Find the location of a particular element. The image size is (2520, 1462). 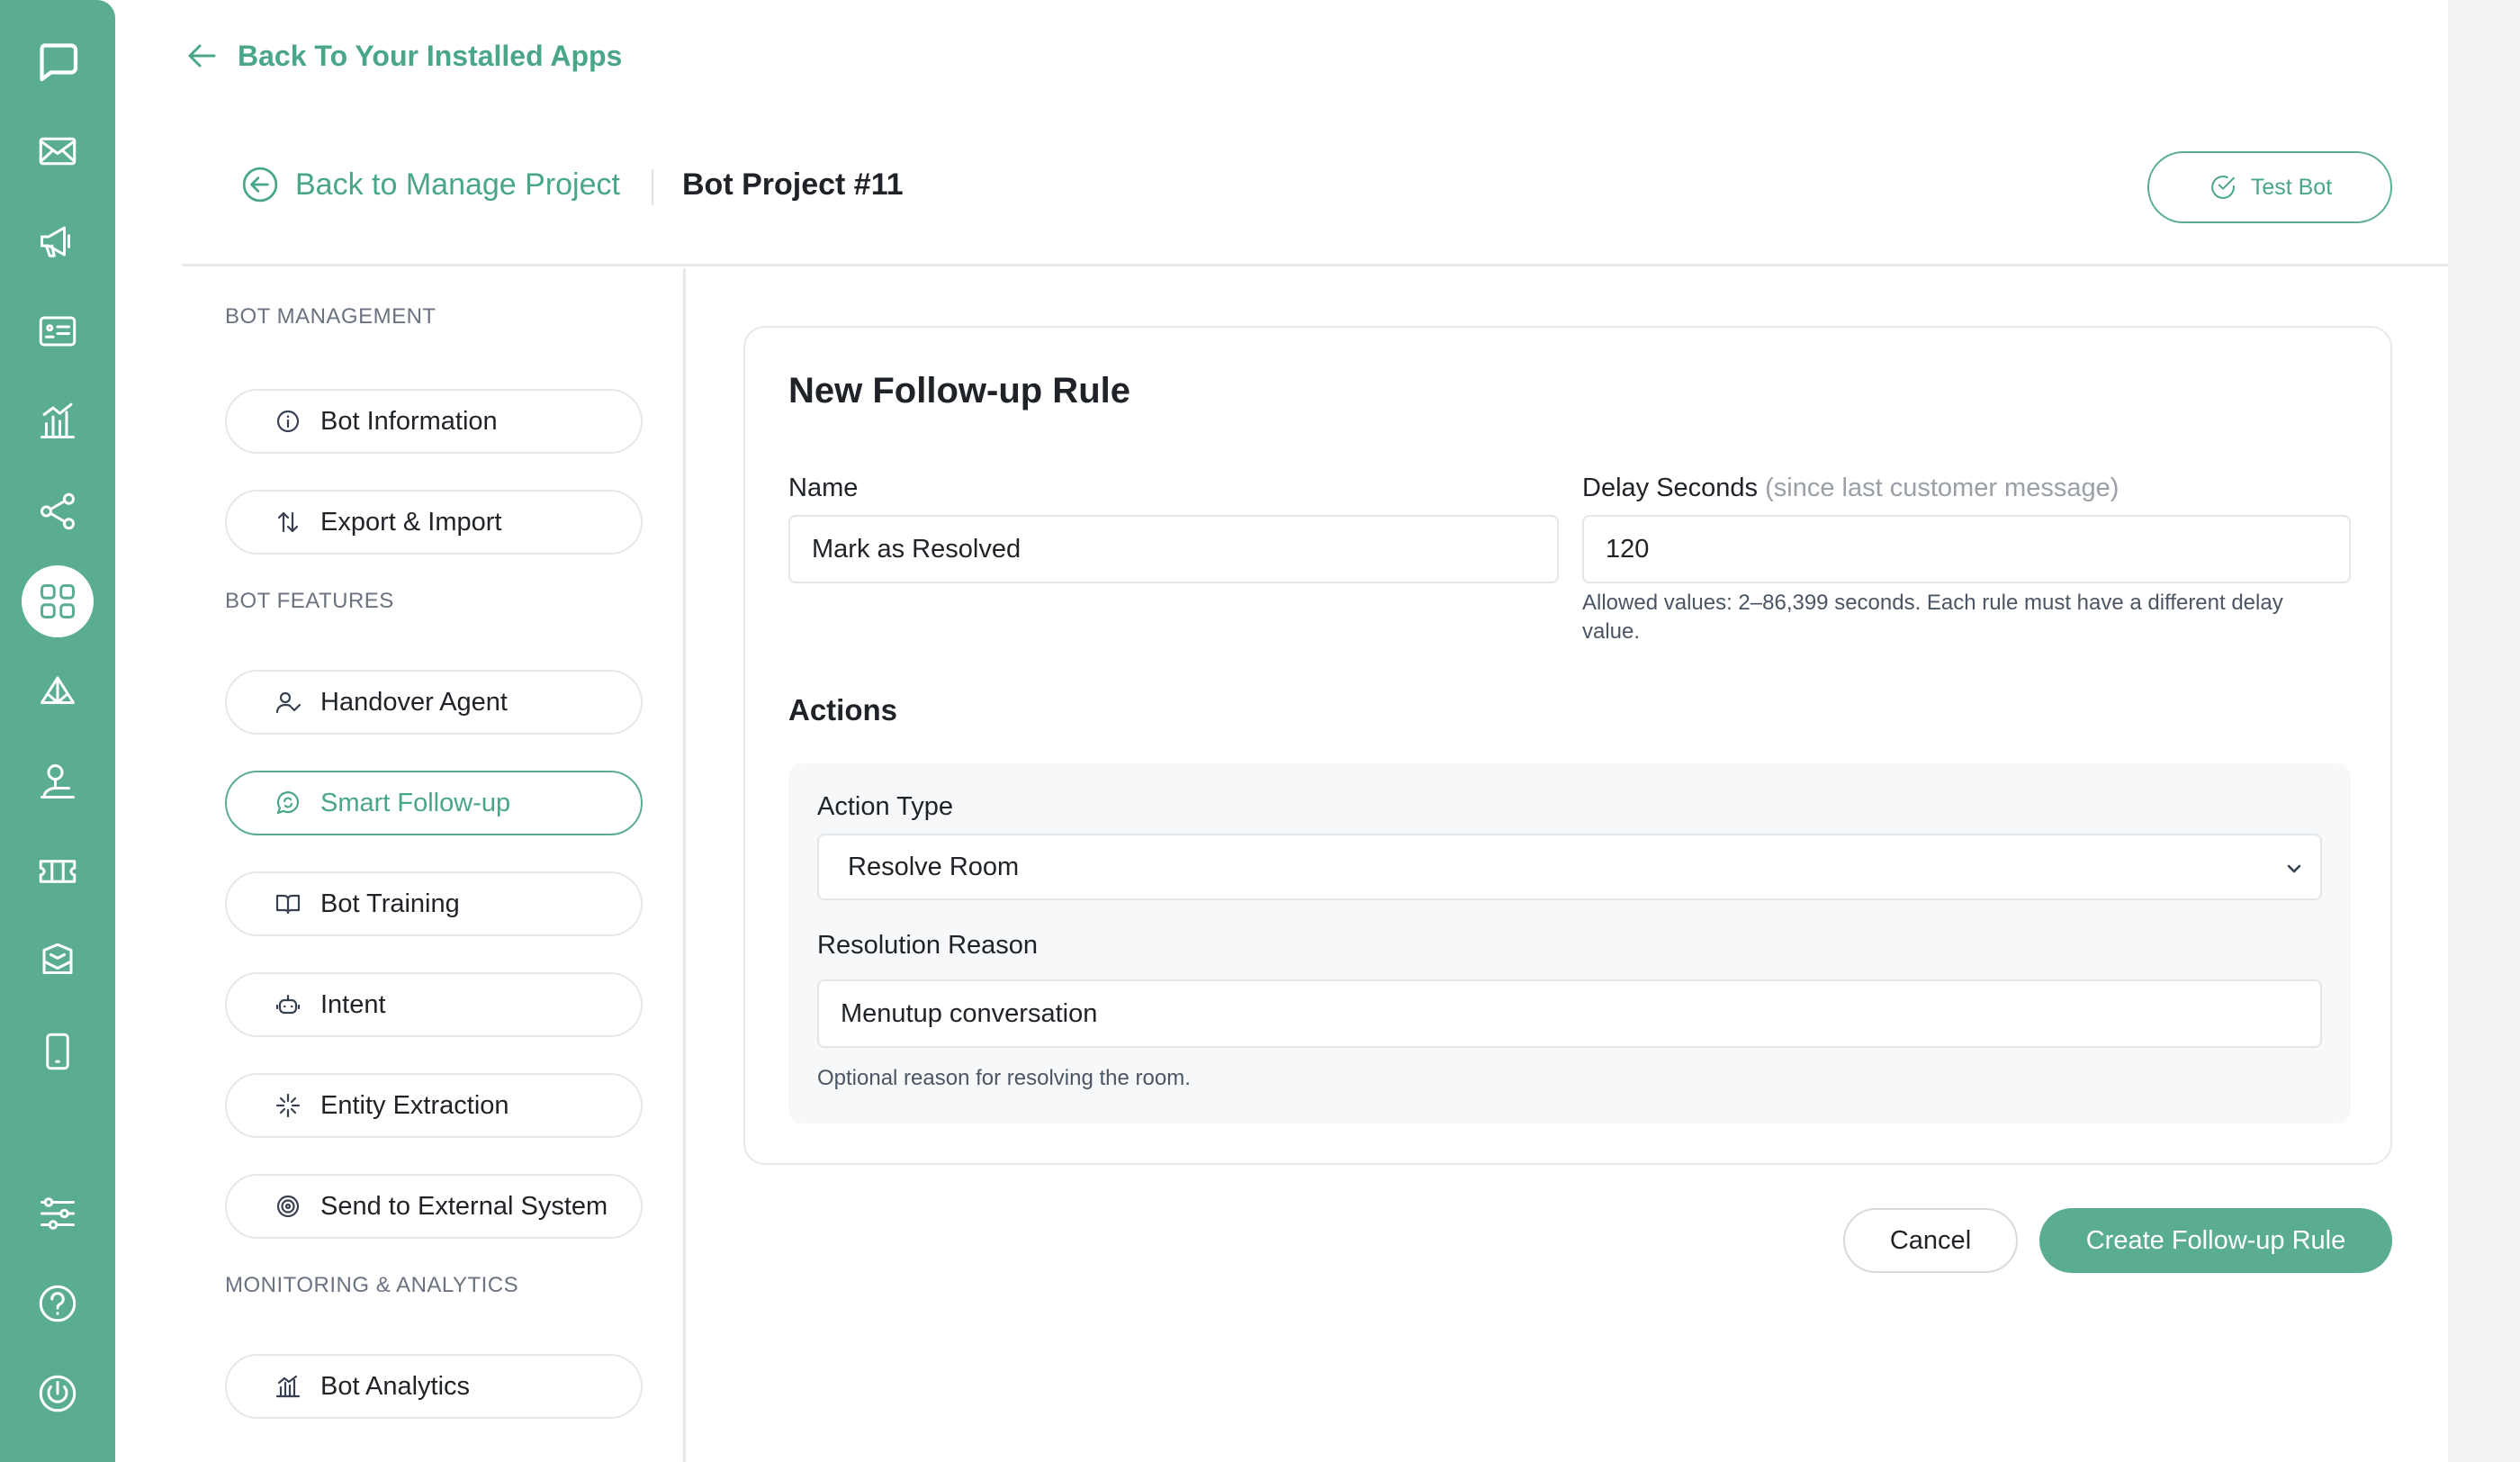

resolution-reason-input: Menutup conversation is located at coordinates (1569, 1013).